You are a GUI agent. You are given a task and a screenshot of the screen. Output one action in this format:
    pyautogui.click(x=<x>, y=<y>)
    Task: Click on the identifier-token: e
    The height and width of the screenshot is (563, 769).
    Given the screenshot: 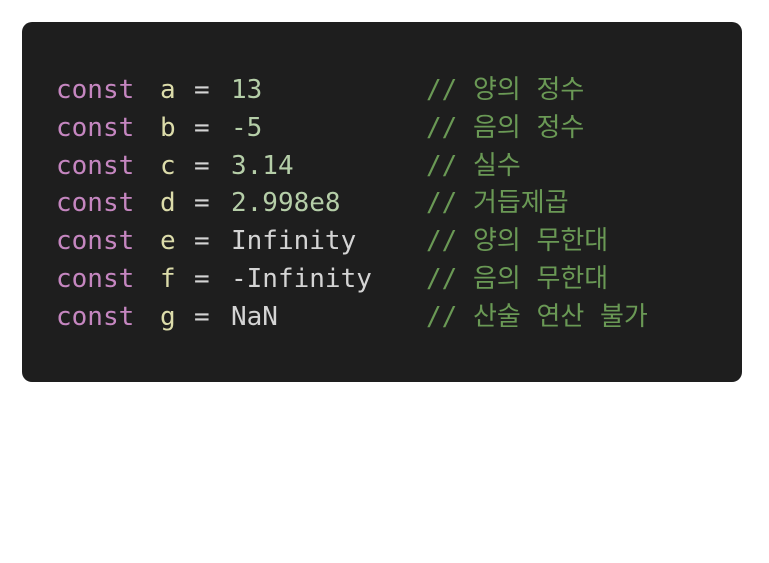 What is the action you would take?
    pyautogui.click(x=168, y=241)
    